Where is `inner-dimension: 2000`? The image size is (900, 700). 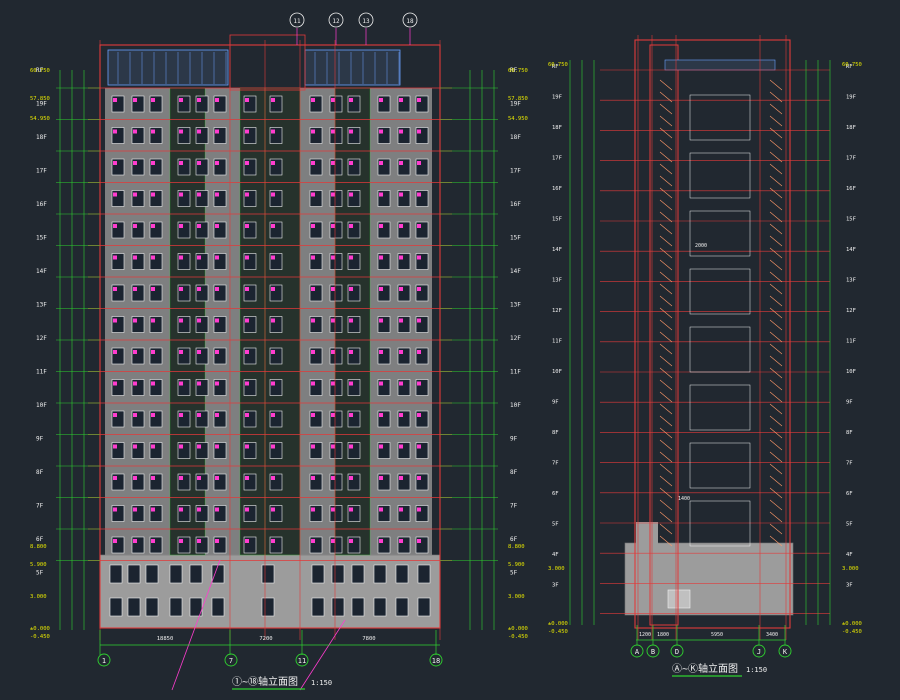
inner-dimension: 2000 is located at coordinates (701, 246).